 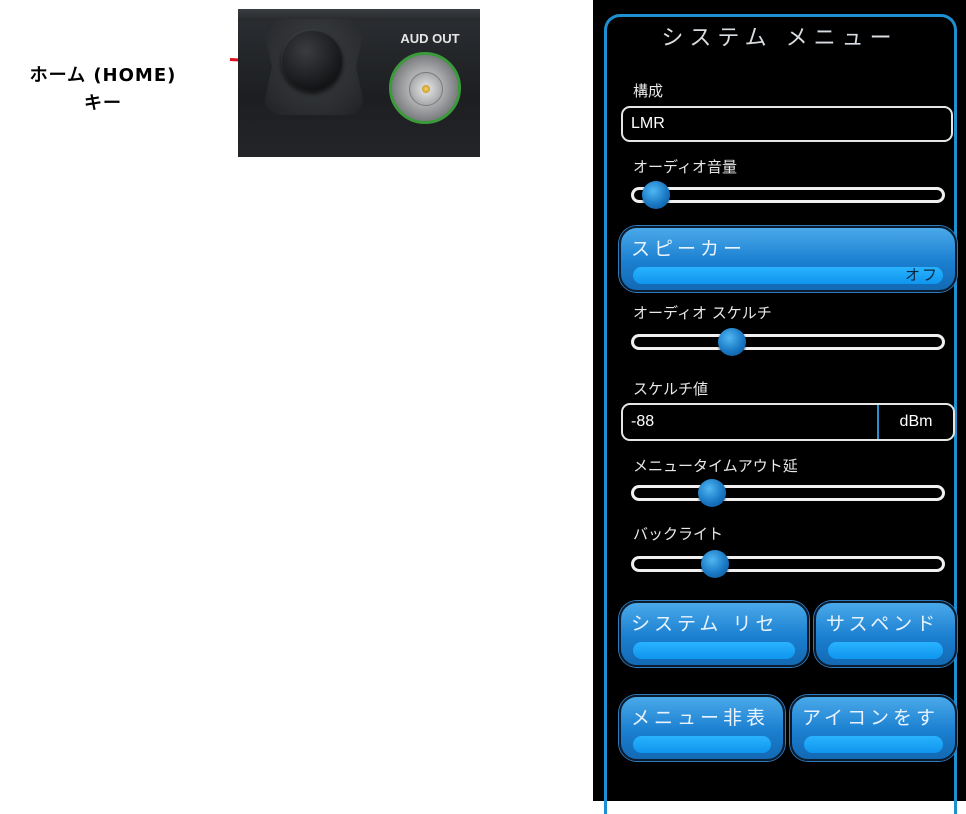 I want to click on speaker-toggle-button: スピーカー オフ, so click(x=788, y=259).